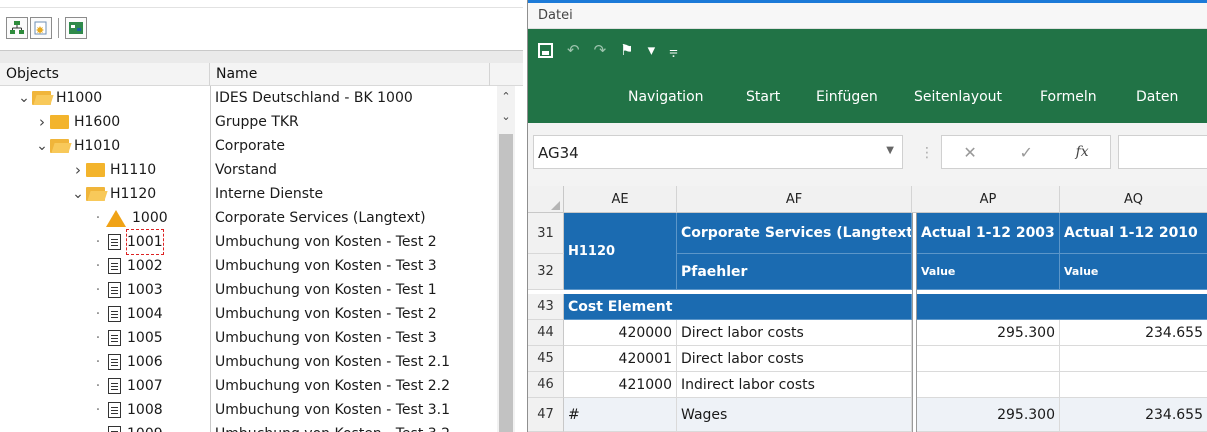  Describe the element at coordinates (620, 415) in the screenshot. I see `cell-code: #` at that location.